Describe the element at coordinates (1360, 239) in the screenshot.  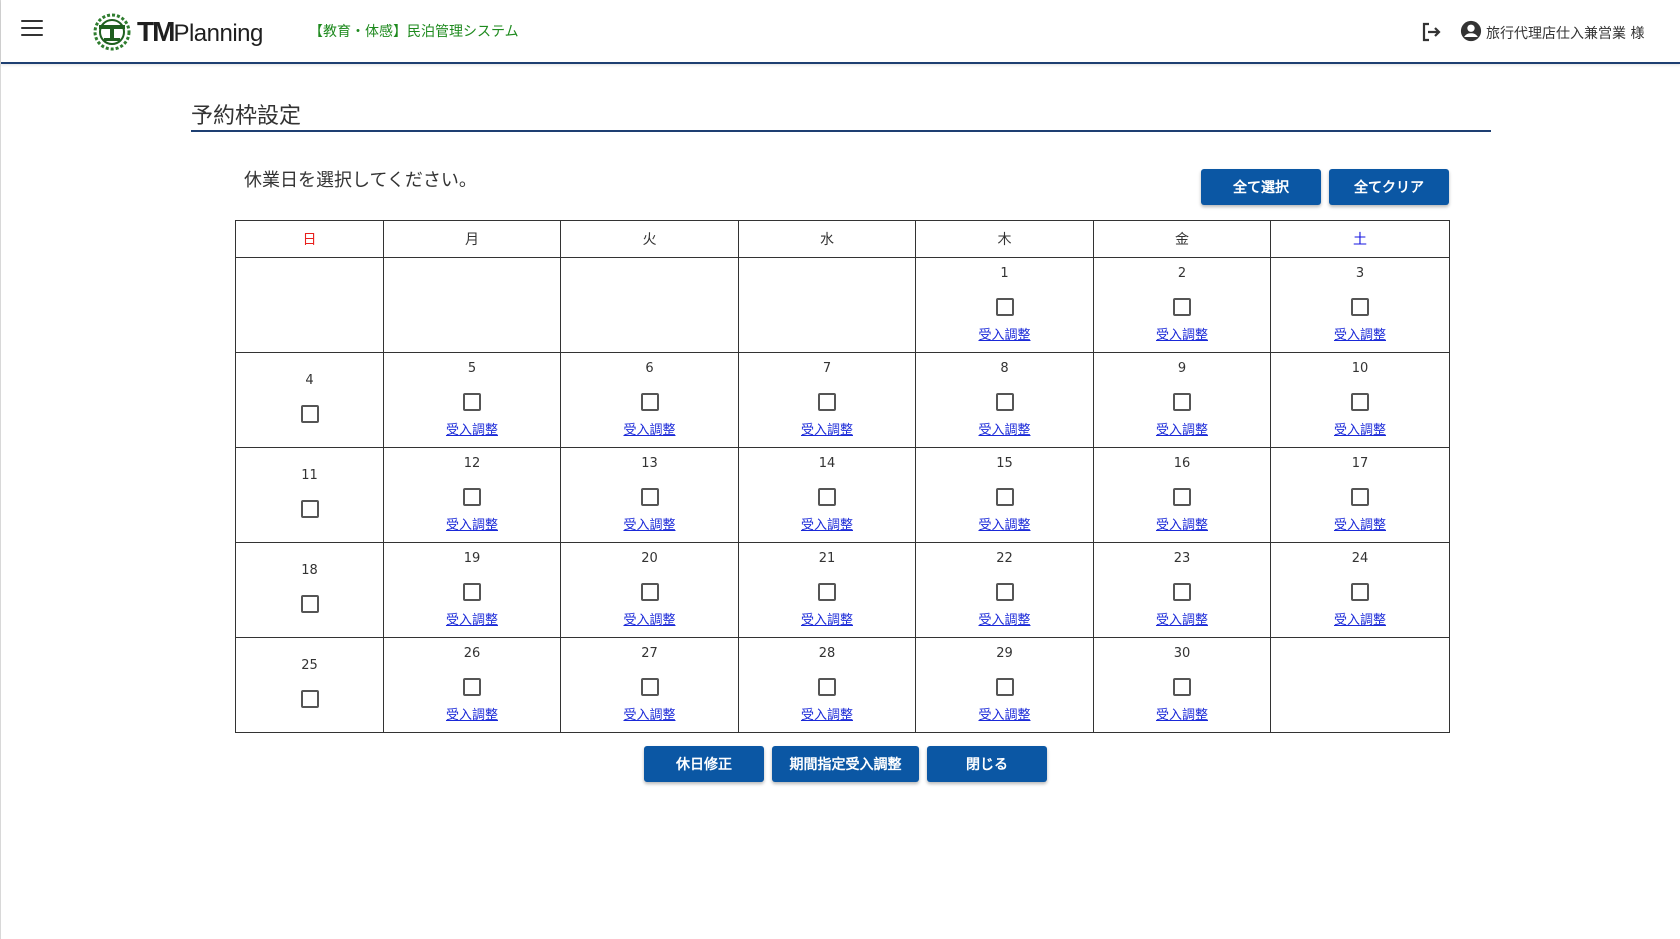
I see `weekday-header-saturday: 土` at that location.